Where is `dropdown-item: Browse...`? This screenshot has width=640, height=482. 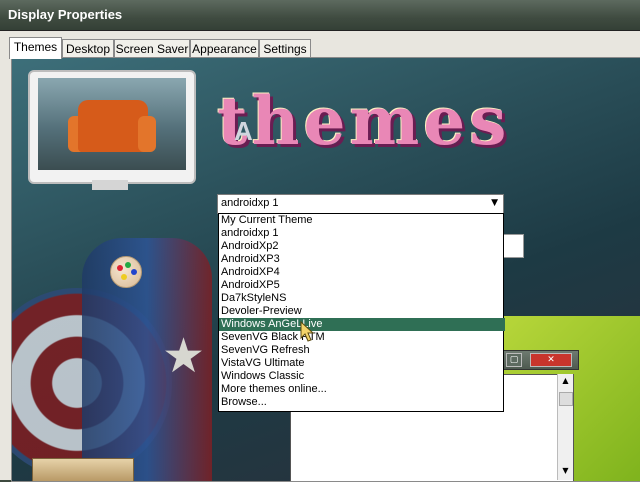
dropdown-item: Browse... is located at coordinates (362, 402).